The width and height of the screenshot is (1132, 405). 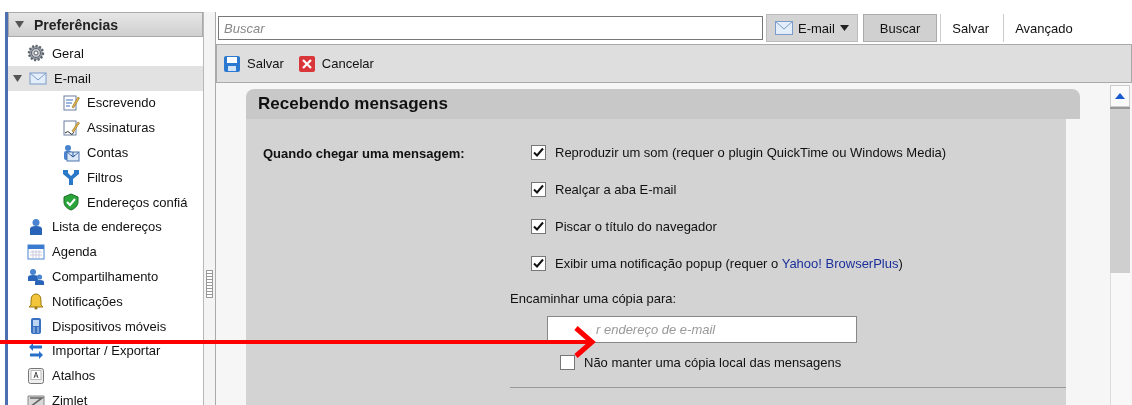 What do you see at coordinates (105, 24) in the screenshot?
I see `sidebar-header: Preferências` at bounding box center [105, 24].